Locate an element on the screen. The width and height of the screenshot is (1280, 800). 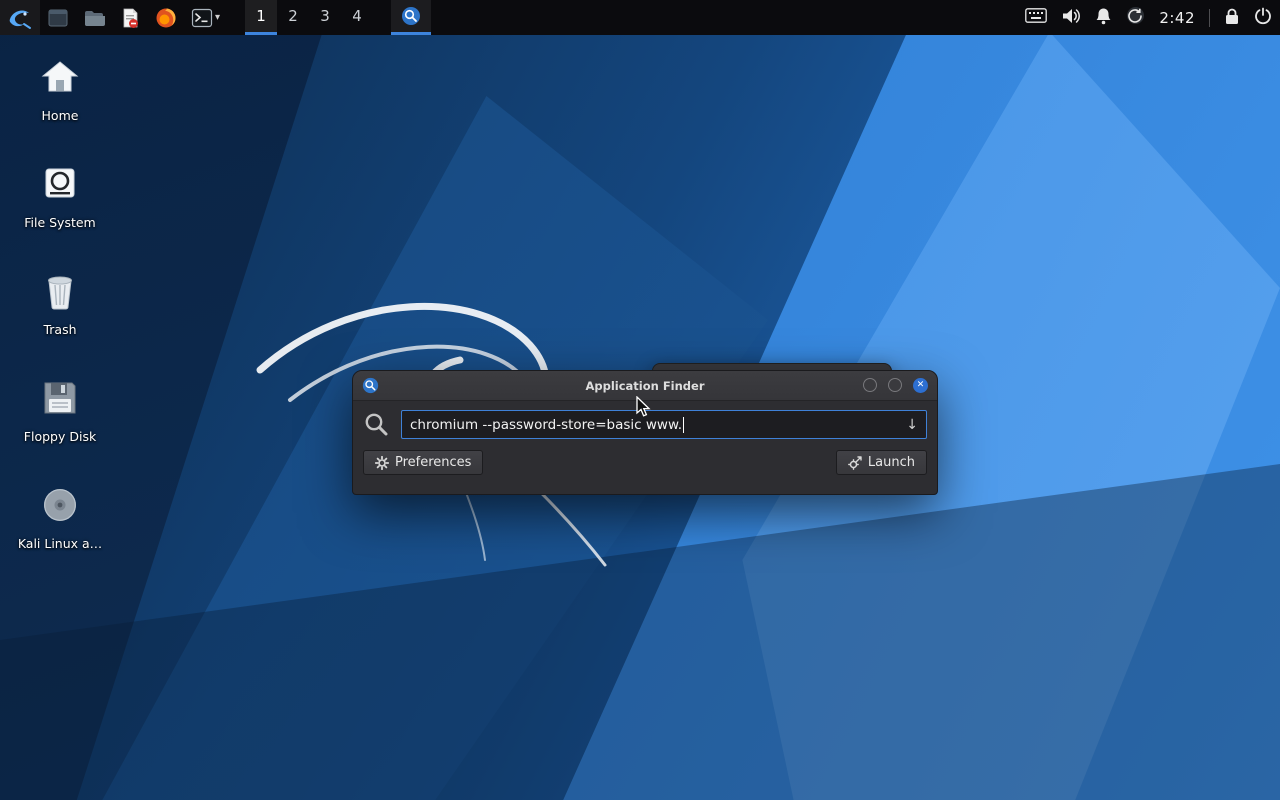
launcher-terminal-button: ▾ is located at coordinates (205, 17).